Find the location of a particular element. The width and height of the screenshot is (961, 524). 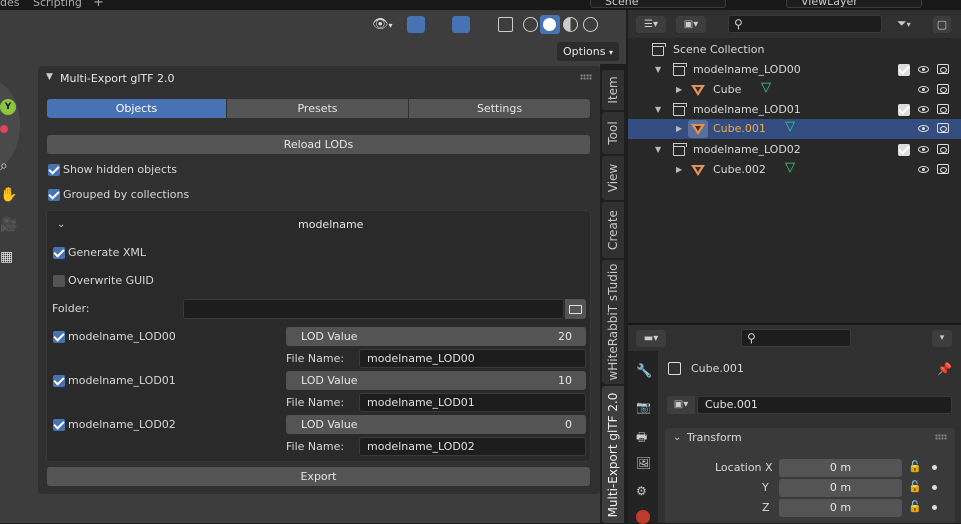

generate-xml-checkbox is located at coordinates (59, 253).